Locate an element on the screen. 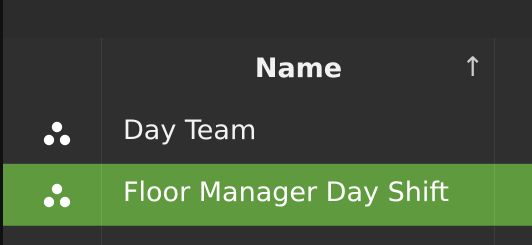 Image resolution: width=532 pixels, height=245 pixels. empty-extra-cell is located at coordinates (513, 235).